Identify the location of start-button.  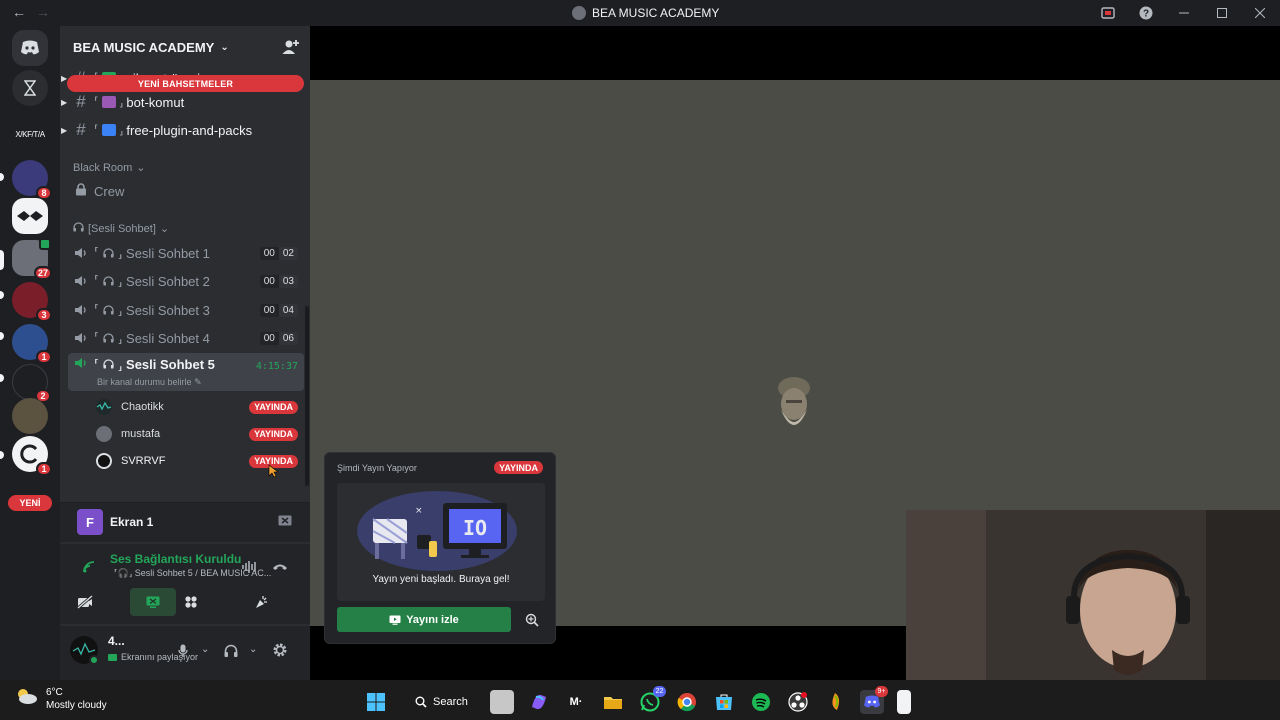
(376, 702).